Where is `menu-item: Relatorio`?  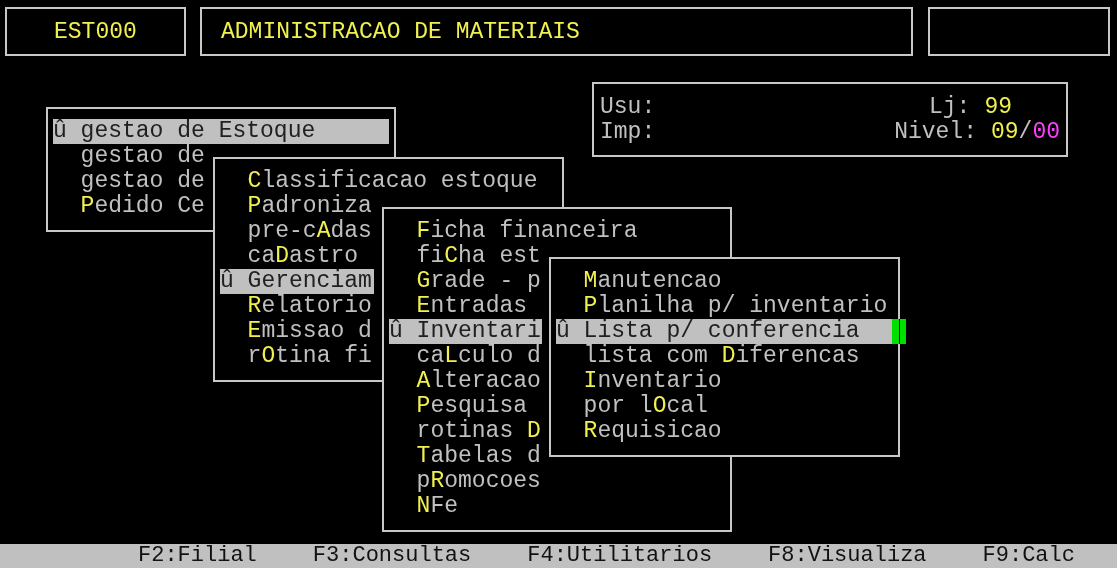 menu-item: Relatorio is located at coordinates (297, 306).